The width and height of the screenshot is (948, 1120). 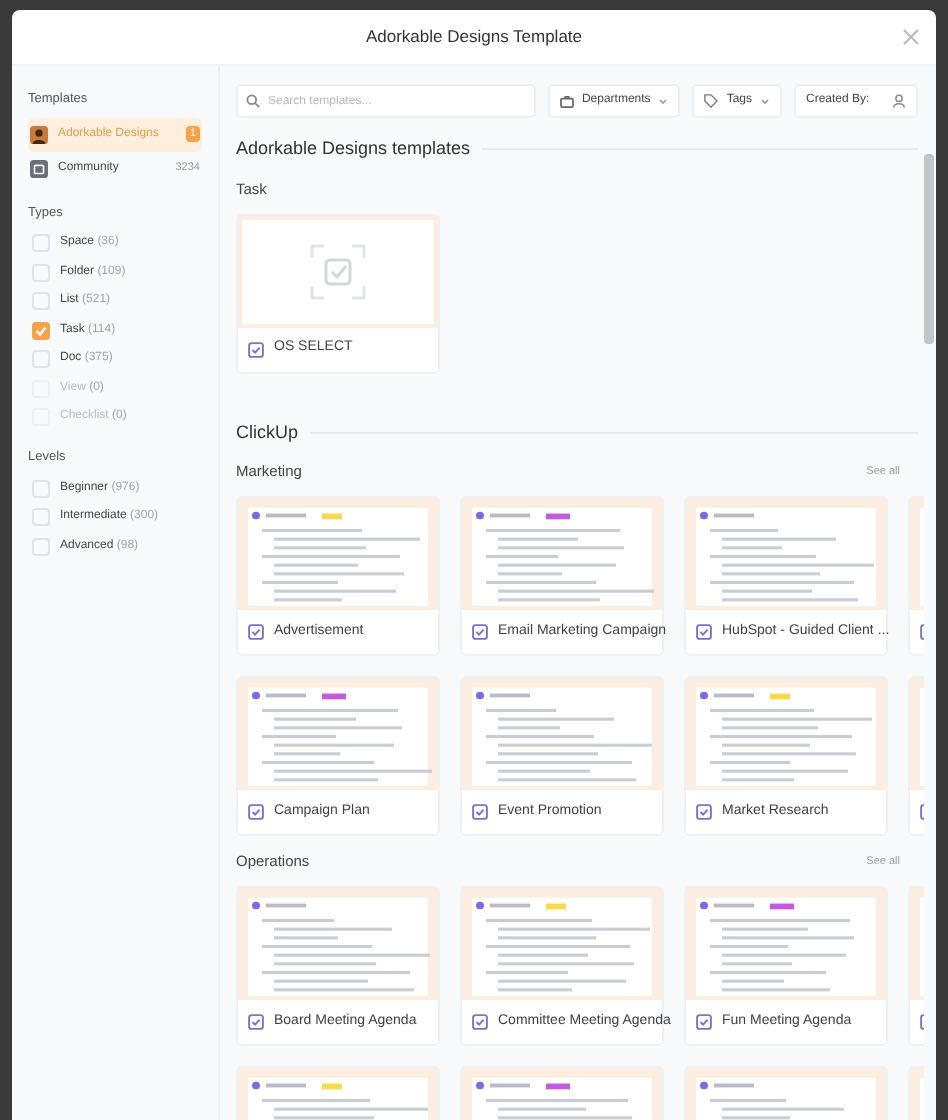 I want to click on group-heading: Adorkable Designs templates, so click(x=353, y=149).